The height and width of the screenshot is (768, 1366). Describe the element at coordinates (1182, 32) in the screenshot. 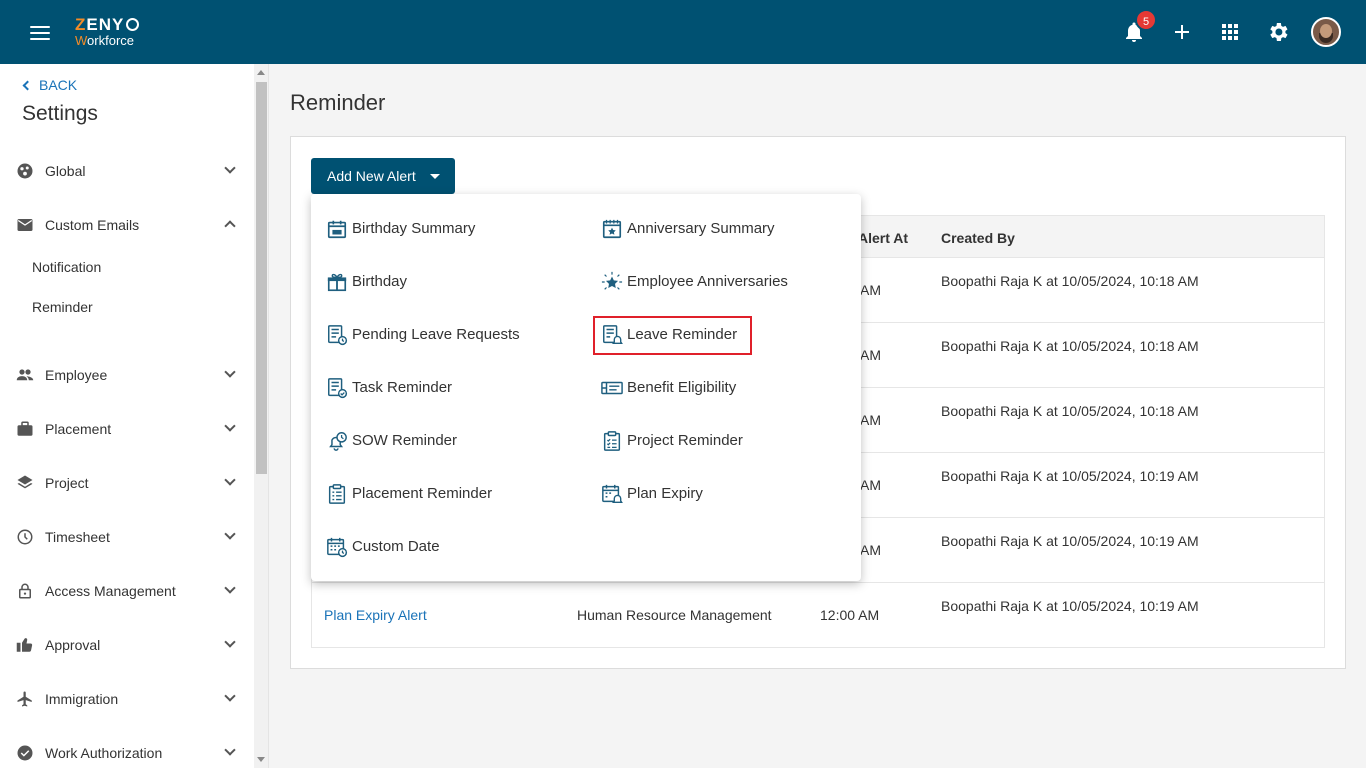

I see `plus-icon` at that location.